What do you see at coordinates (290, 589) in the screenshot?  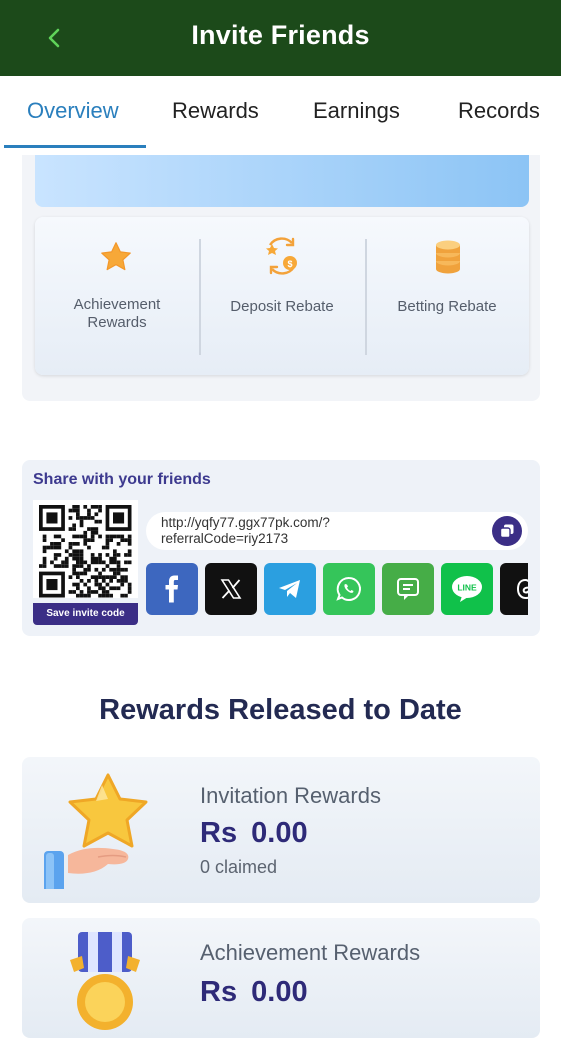 I see `share-telegram-button` at bounding box center [290, 589].